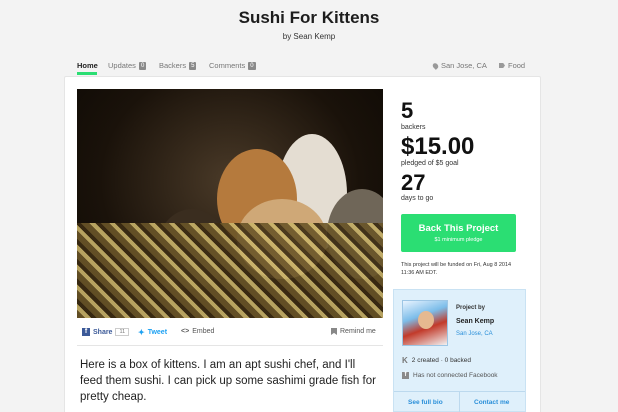 The height and width of the screenshot is (412, 618). I want to click on creator-avatar, so click(425, 323).